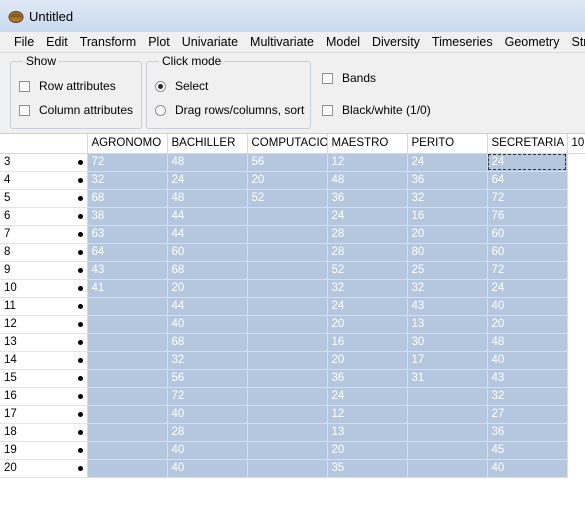 The image size is (585, 510). I want to click on table-cell: 17, so click(447, 360).